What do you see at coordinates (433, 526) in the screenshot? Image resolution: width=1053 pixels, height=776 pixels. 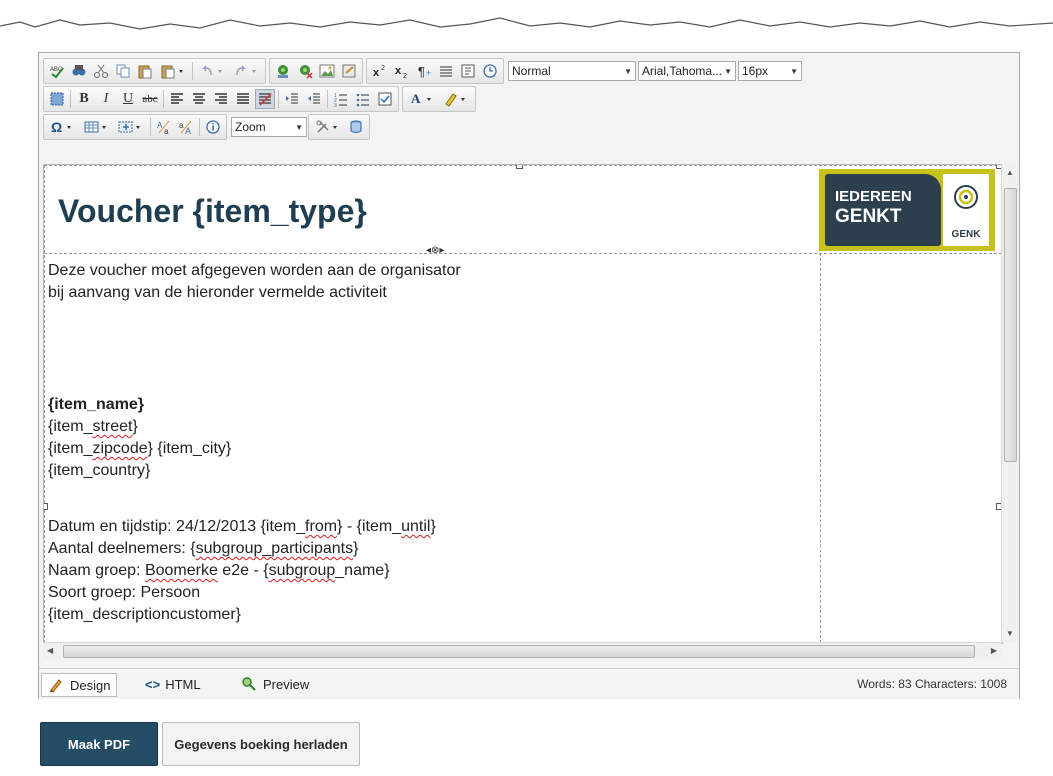 I see `datum-end: }` at bounding box center [433, 526].